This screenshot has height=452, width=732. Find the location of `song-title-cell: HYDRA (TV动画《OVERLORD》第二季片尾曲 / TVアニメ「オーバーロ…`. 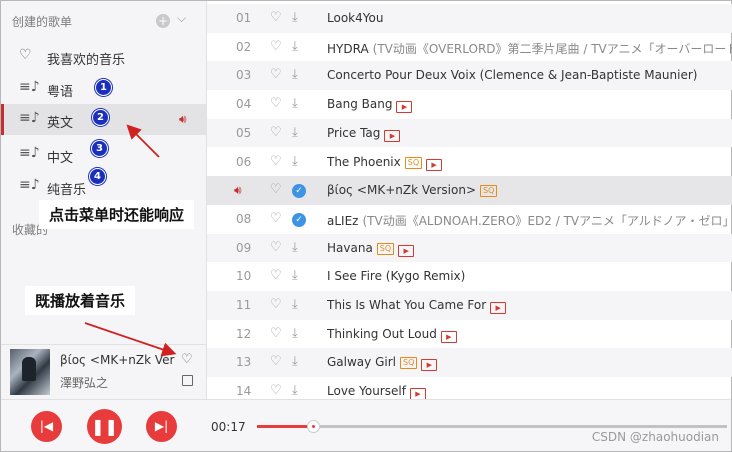

song-title-cell: HYDRA (TV动画《OVERLORD》第二季片尾曲 / TVアニメ「オーバーロ… is located at coordinates (529, 48).